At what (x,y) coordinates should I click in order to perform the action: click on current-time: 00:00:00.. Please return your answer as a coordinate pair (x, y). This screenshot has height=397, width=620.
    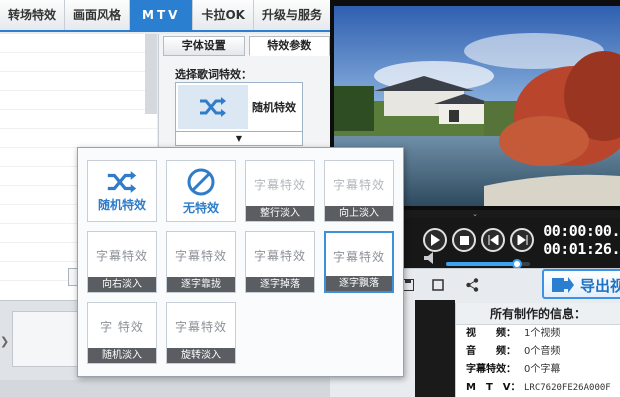
    Looking at the image, I should click on (581, 231).